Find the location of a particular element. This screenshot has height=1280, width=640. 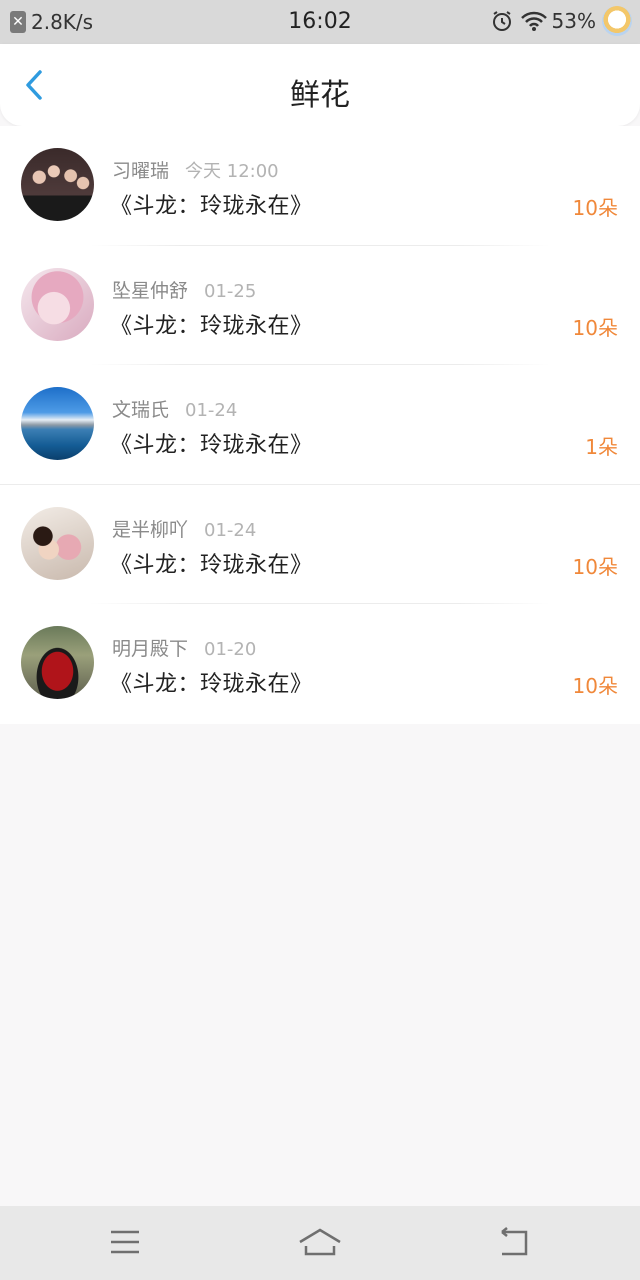

page-title: 鲜花 is located at coordinates (320, 95).